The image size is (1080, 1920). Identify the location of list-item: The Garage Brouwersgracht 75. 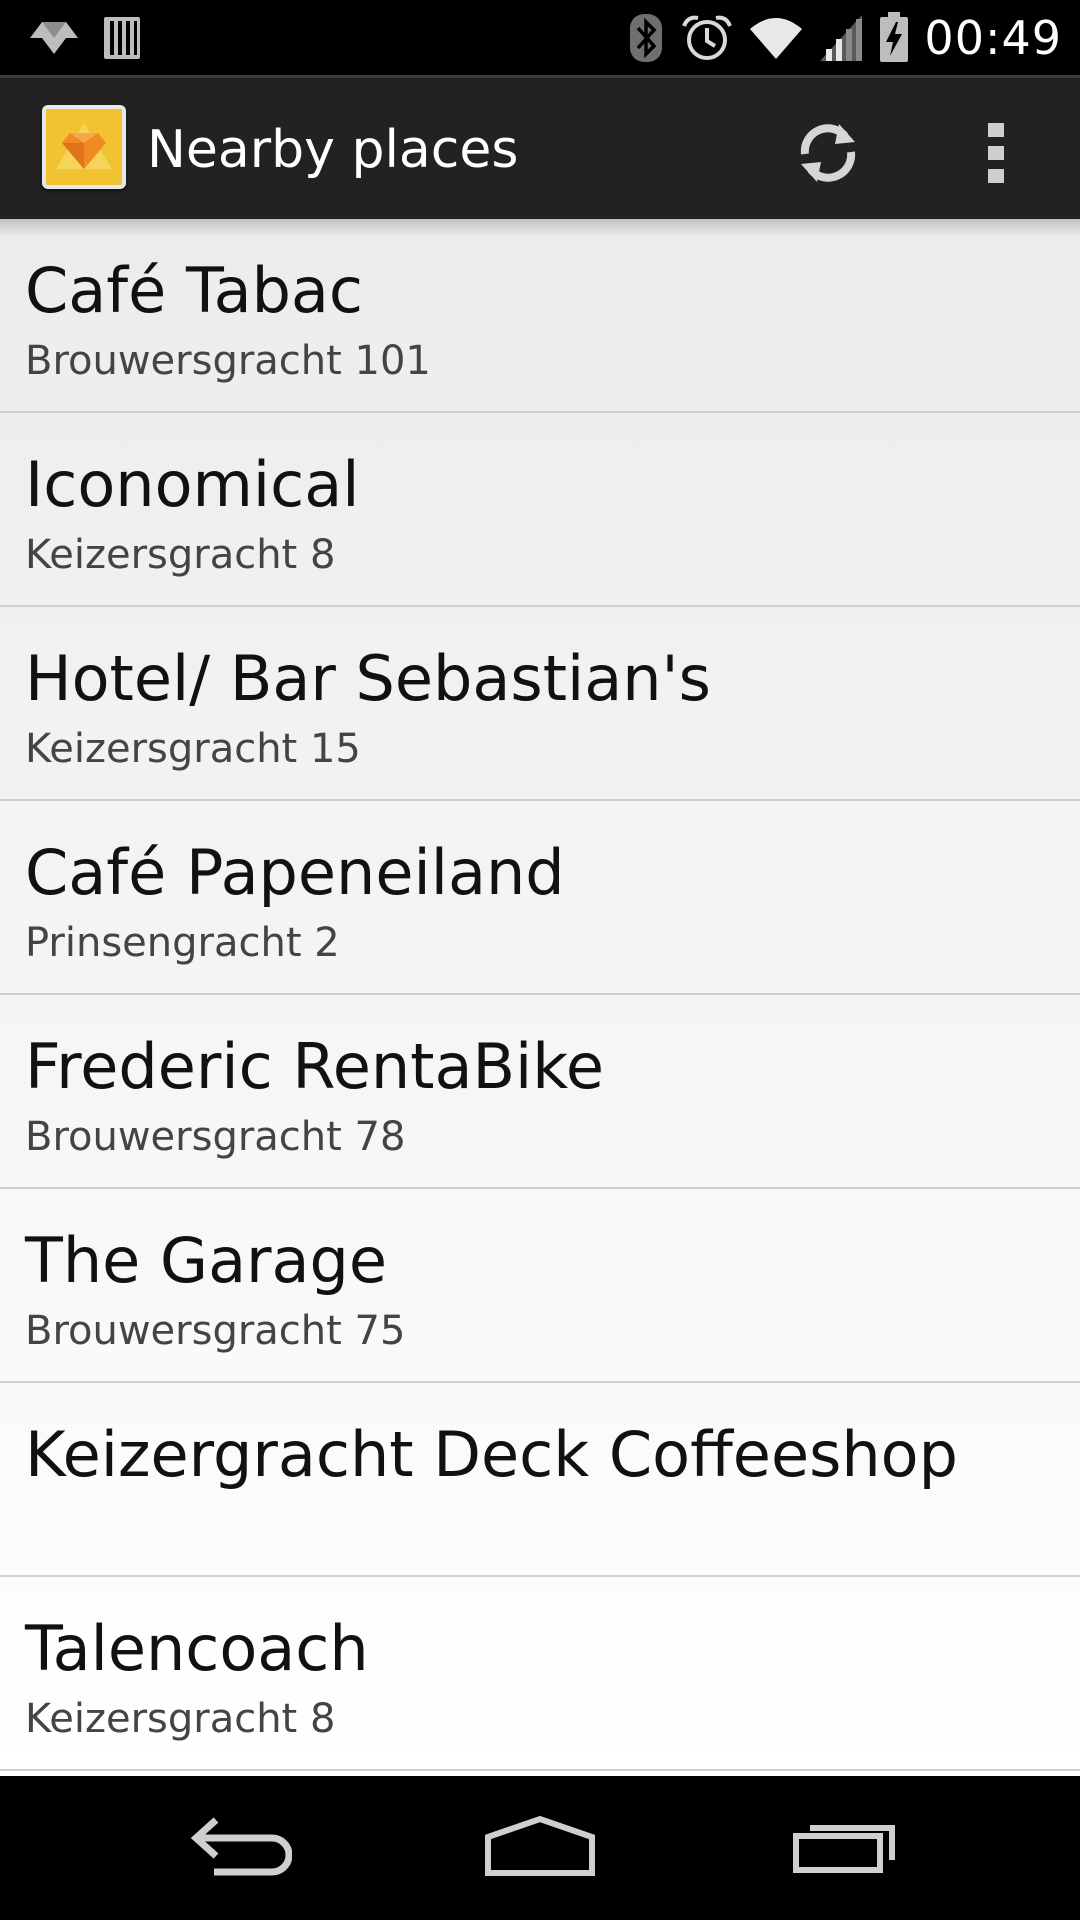
(540, 1286).